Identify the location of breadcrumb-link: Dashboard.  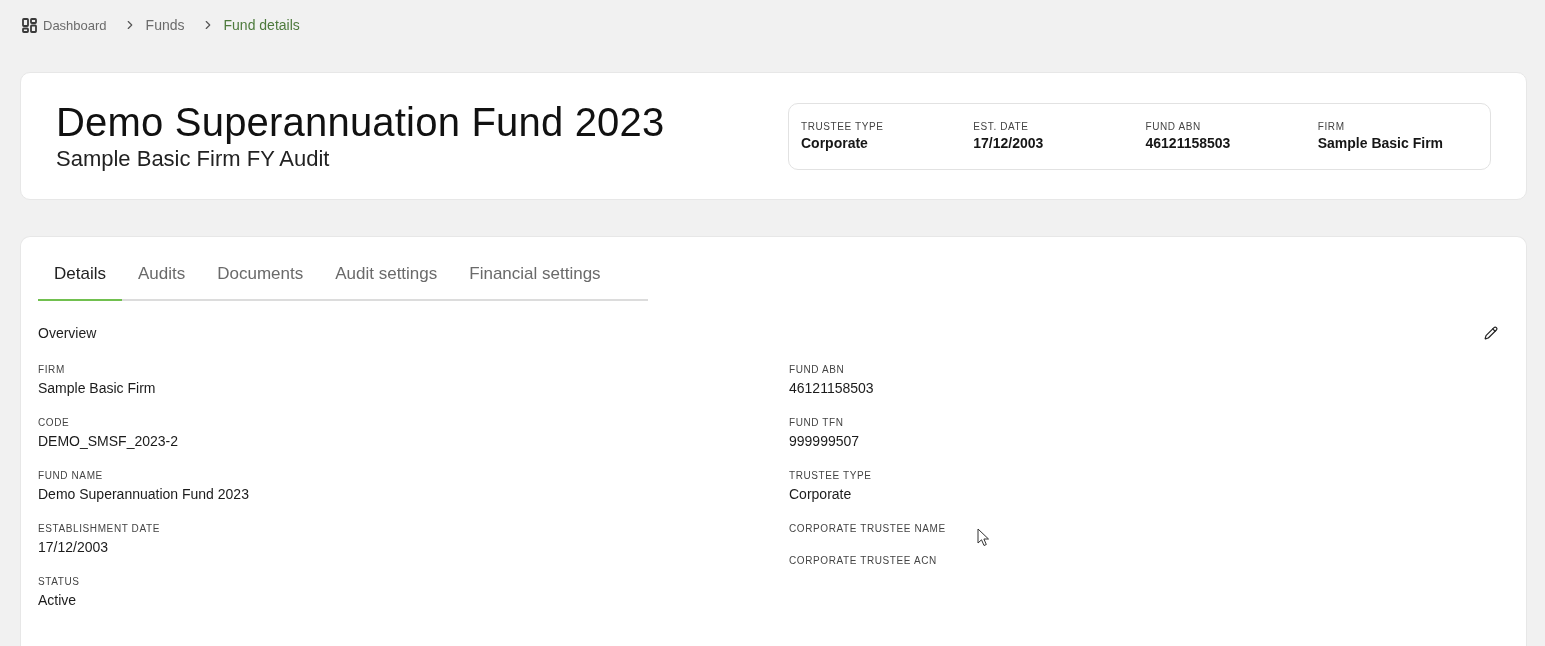
(64, 25).